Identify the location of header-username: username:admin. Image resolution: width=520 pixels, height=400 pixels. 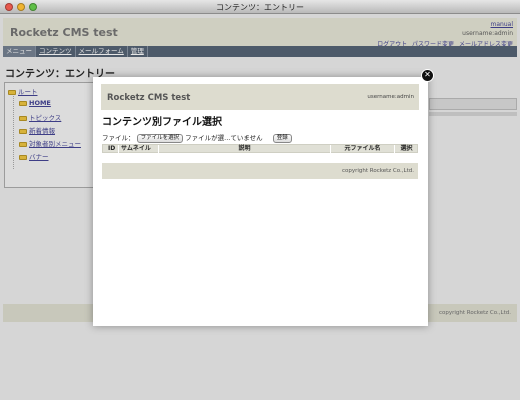
(487, 33).